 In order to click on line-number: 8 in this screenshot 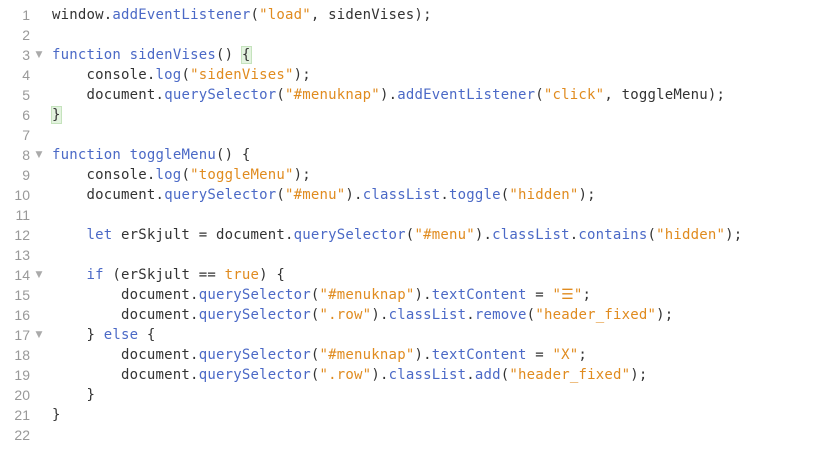, I will do `click(26, 155)`.